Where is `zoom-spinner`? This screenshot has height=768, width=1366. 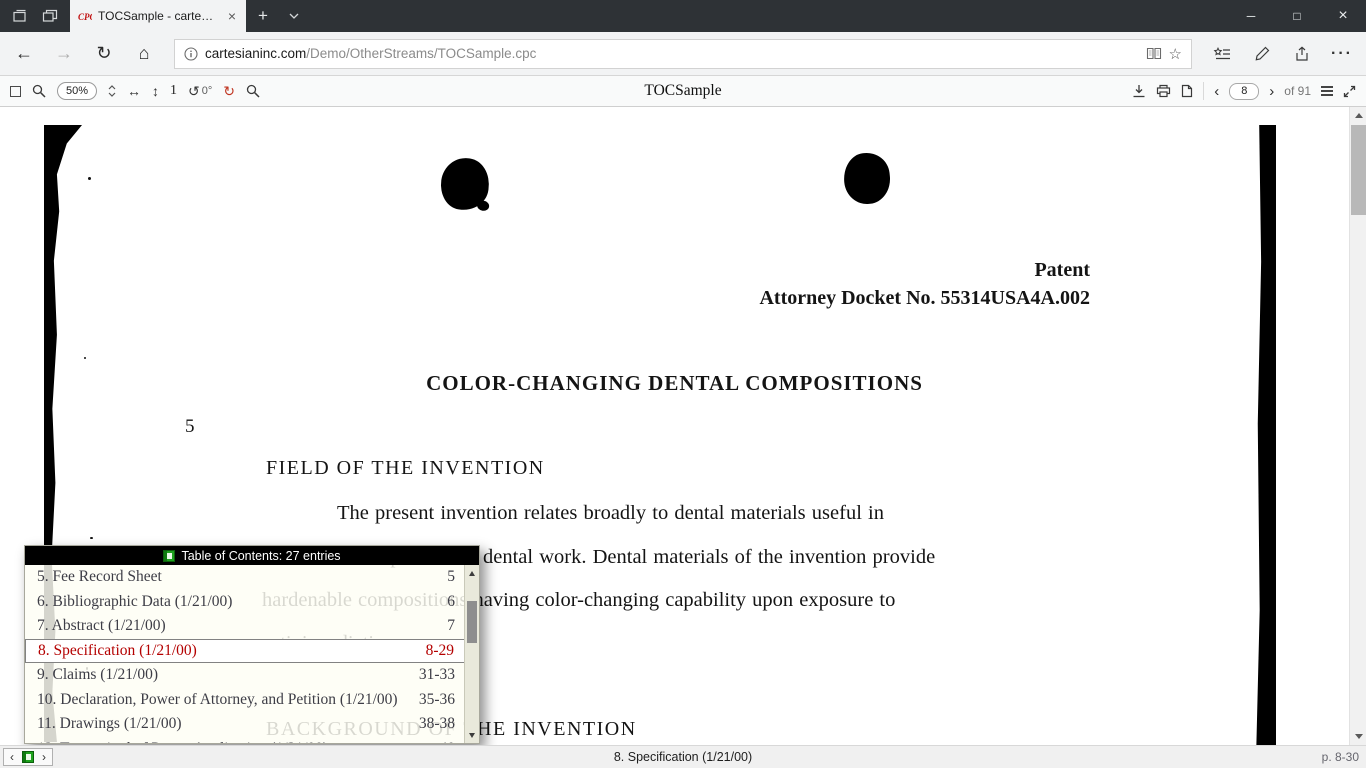
zoom-spinner is located at coordinates (112, 91).